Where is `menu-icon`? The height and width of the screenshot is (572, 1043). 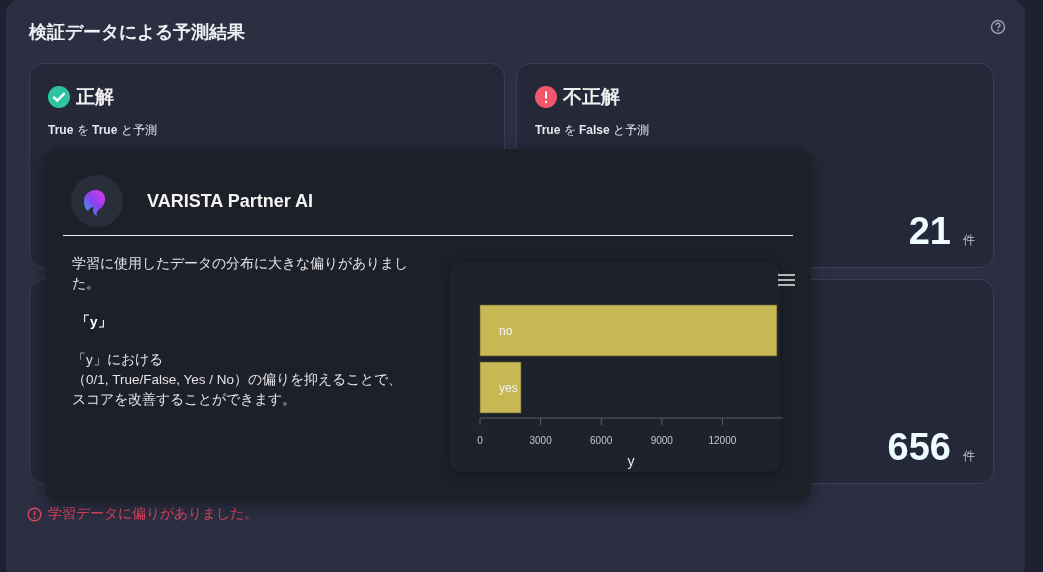
menu-icon is located at coordinates (786, 280).